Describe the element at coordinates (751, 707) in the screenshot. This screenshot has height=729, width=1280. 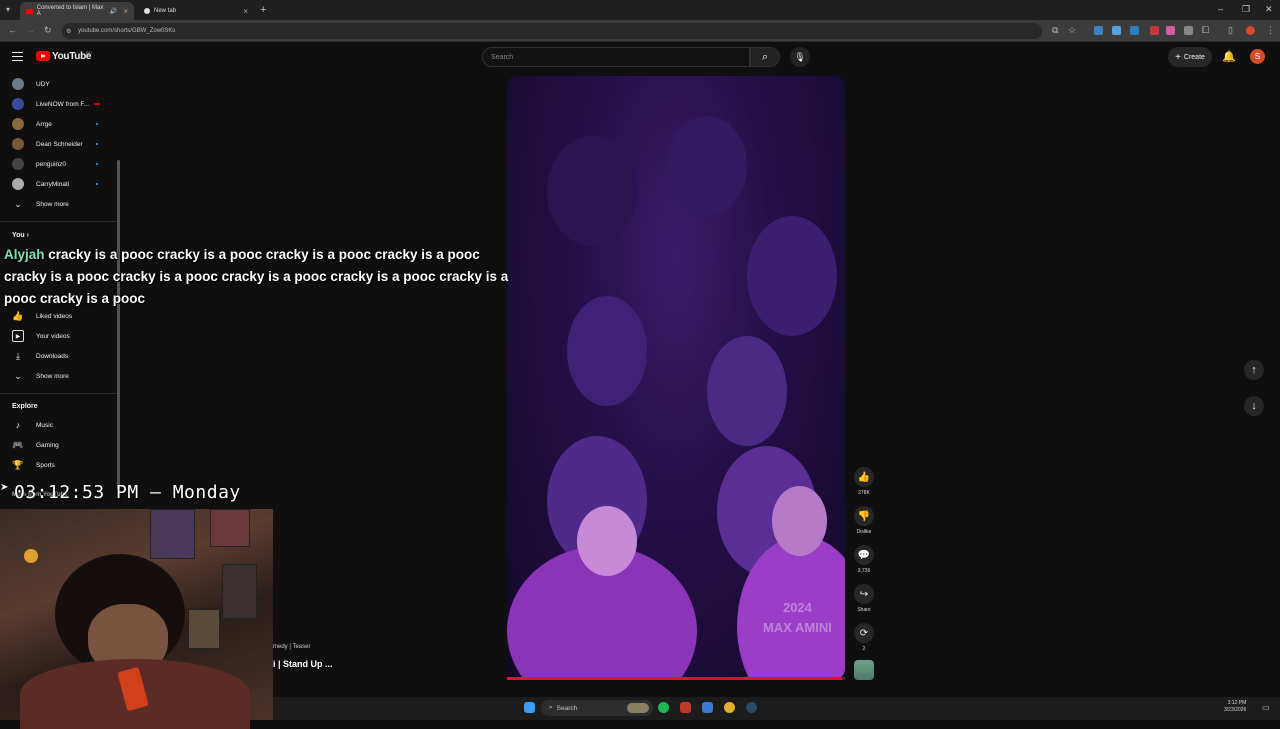
I see `steam-icon` at that location.